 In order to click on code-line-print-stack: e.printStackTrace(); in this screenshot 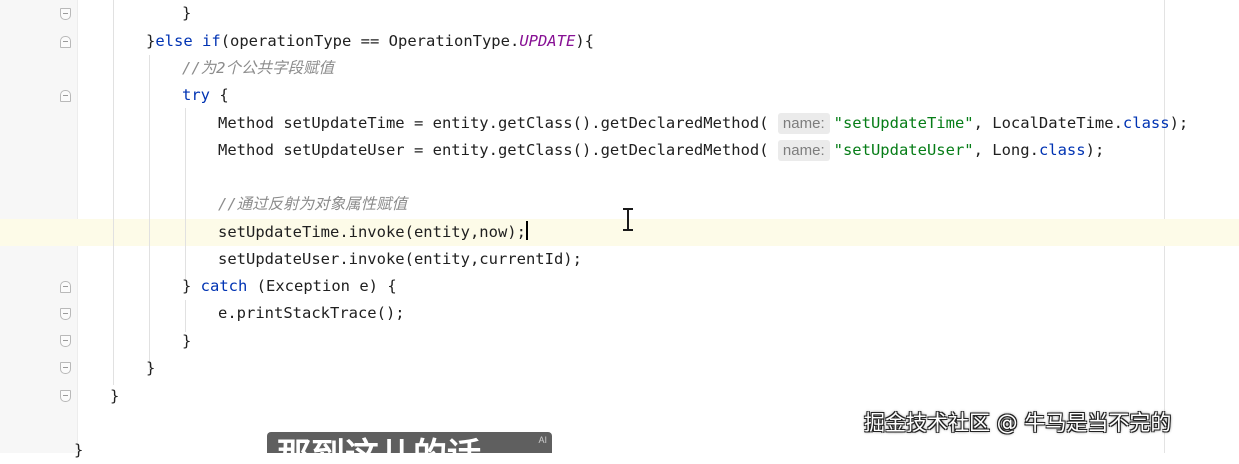, I will do `click(311, 313)`.